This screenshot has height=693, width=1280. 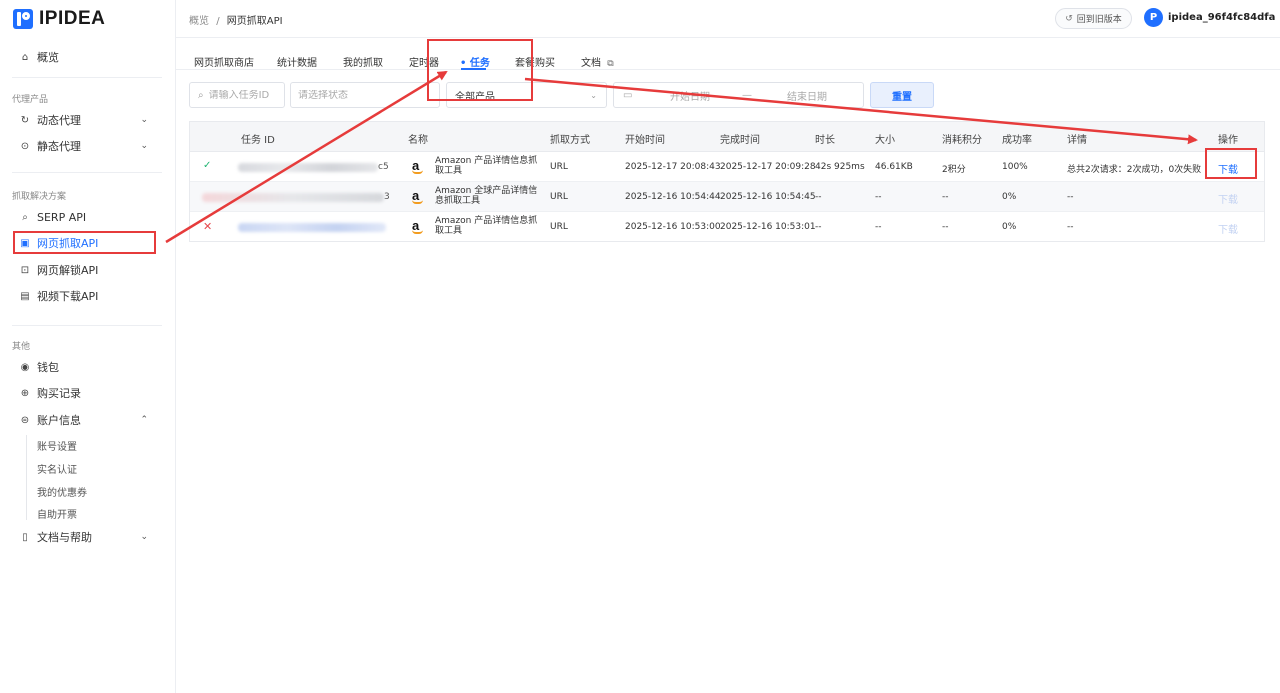 What do you see at coordinates (818, 227) in the screenshot?
I see `task-duration: --` at bounding box center [818, 227].